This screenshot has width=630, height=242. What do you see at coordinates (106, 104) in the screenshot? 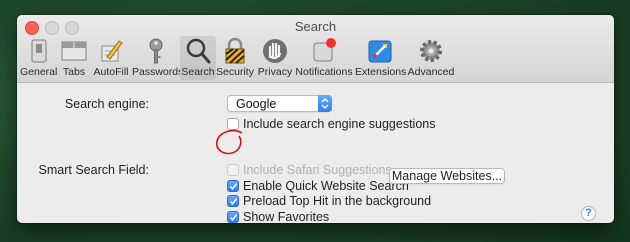
I see `search-engine-label: Search engine:` at bounding box center [106, 104].